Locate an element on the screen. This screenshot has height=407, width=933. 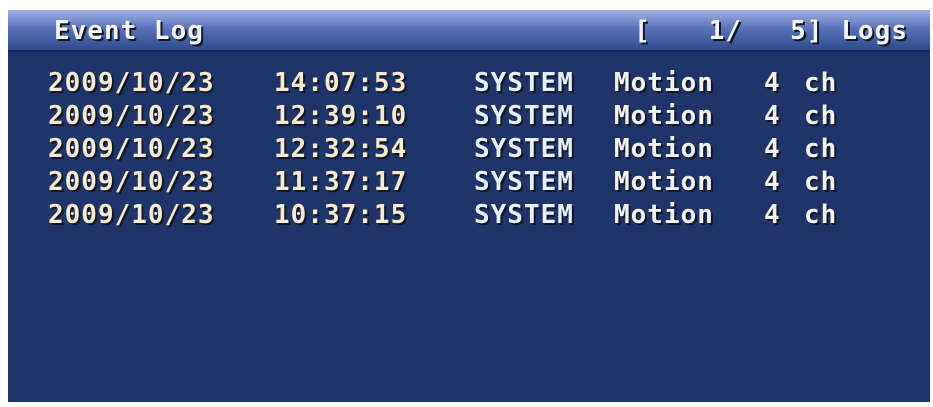
log-time: 11:37:17 is located at coordinates (341, 182).